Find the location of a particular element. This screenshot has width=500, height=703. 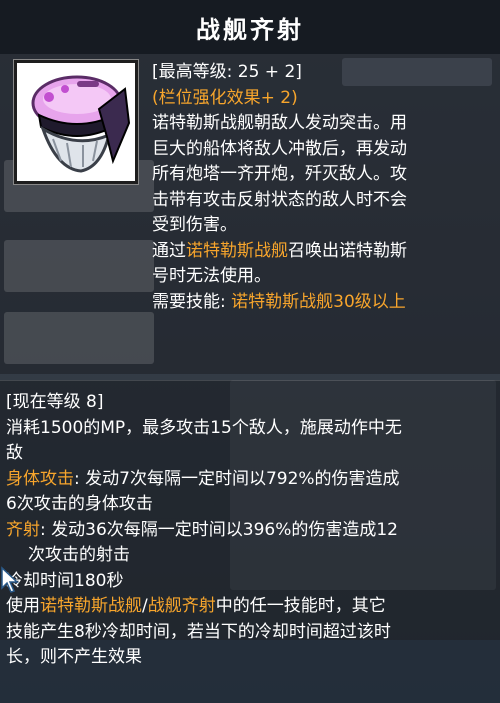

shared-cd-prefix: 使用 is located at coordinates (23, 606).